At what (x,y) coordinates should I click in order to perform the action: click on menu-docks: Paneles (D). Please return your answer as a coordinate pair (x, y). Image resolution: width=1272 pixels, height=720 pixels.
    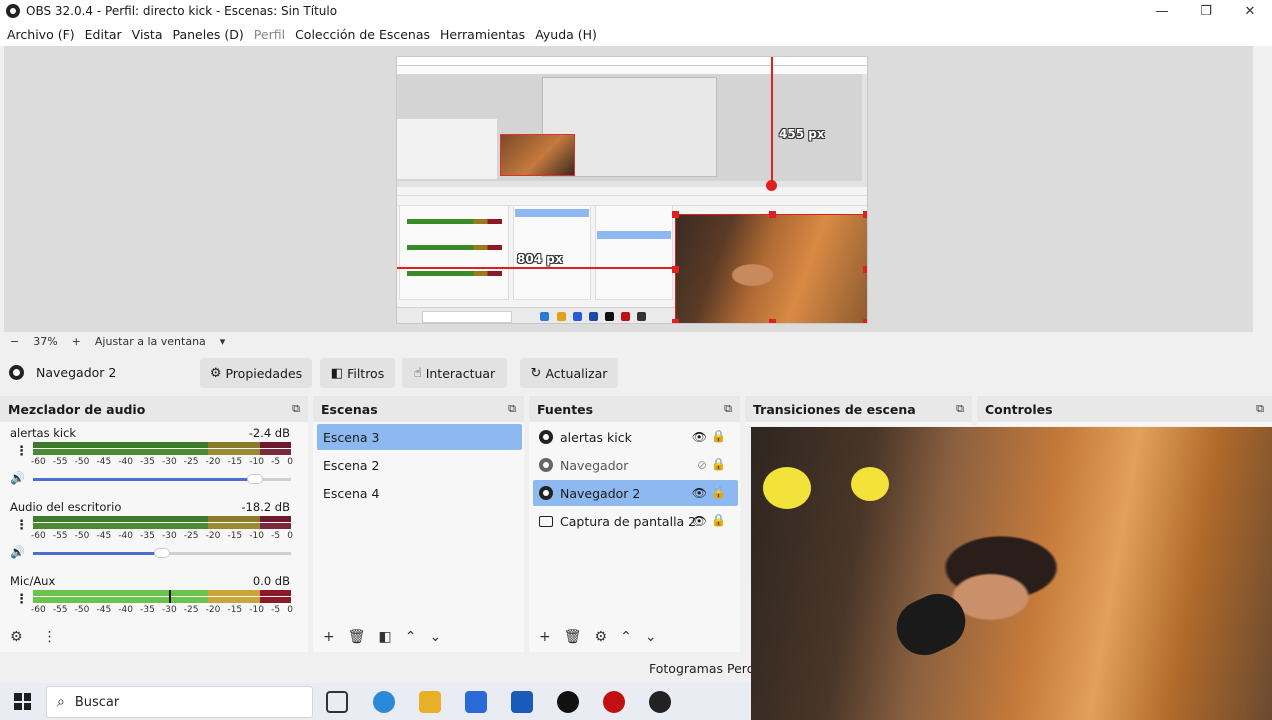
    Looking at the image, I should click on (208, 34).